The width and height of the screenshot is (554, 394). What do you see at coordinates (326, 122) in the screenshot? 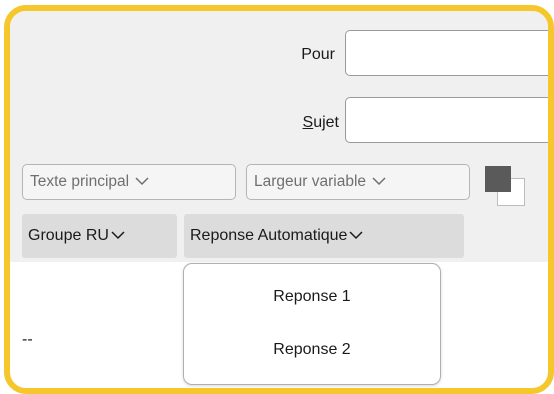
I see `subject-label-rest: ujet` at bounding box center [326, 122].